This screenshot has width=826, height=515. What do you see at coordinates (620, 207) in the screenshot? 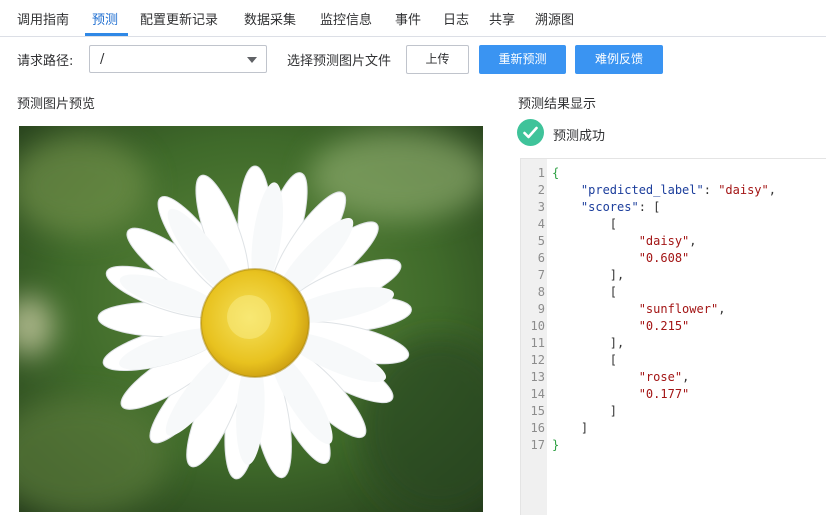
I see `json-line: "scores": [` at bounding box center [620, 207].